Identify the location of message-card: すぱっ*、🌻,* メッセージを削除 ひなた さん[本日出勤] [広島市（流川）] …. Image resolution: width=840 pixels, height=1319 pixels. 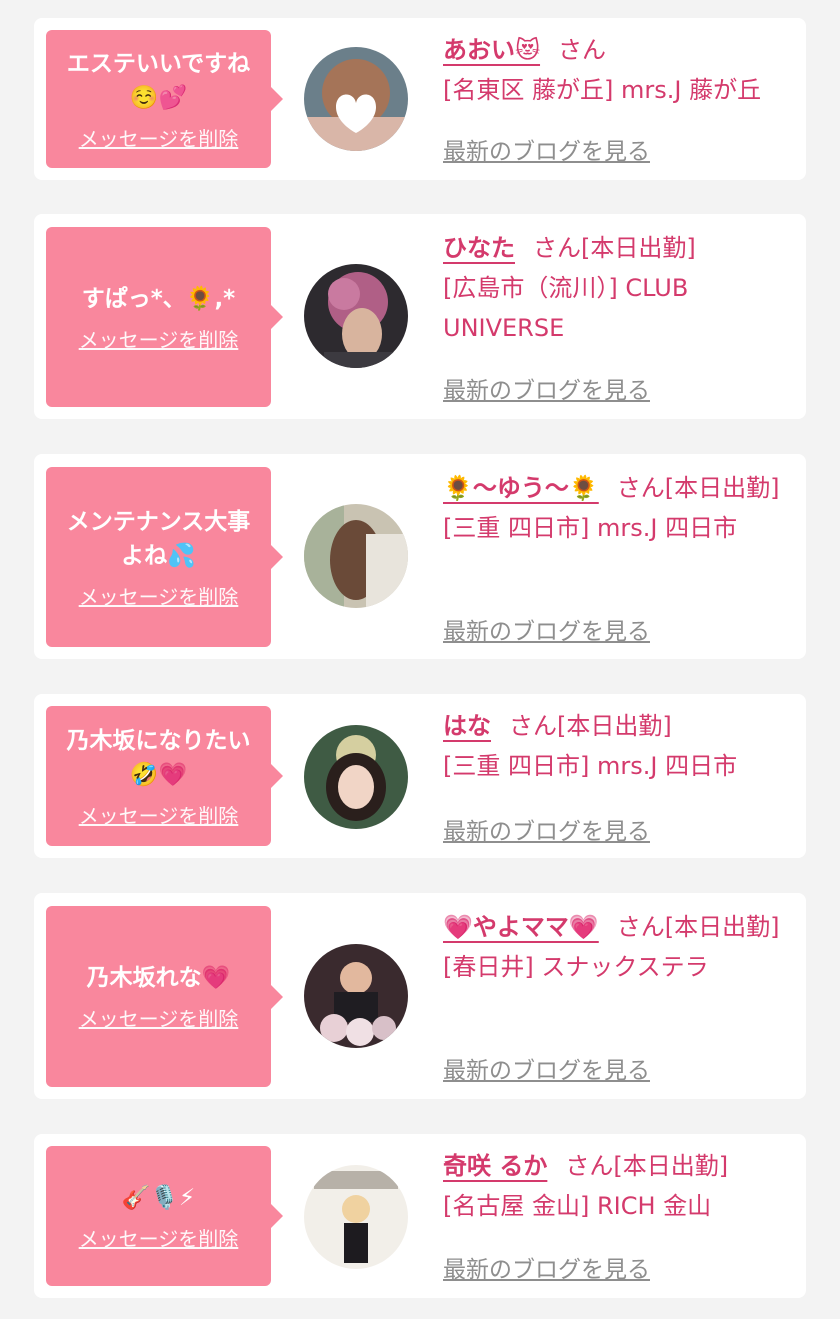
(420, 316).